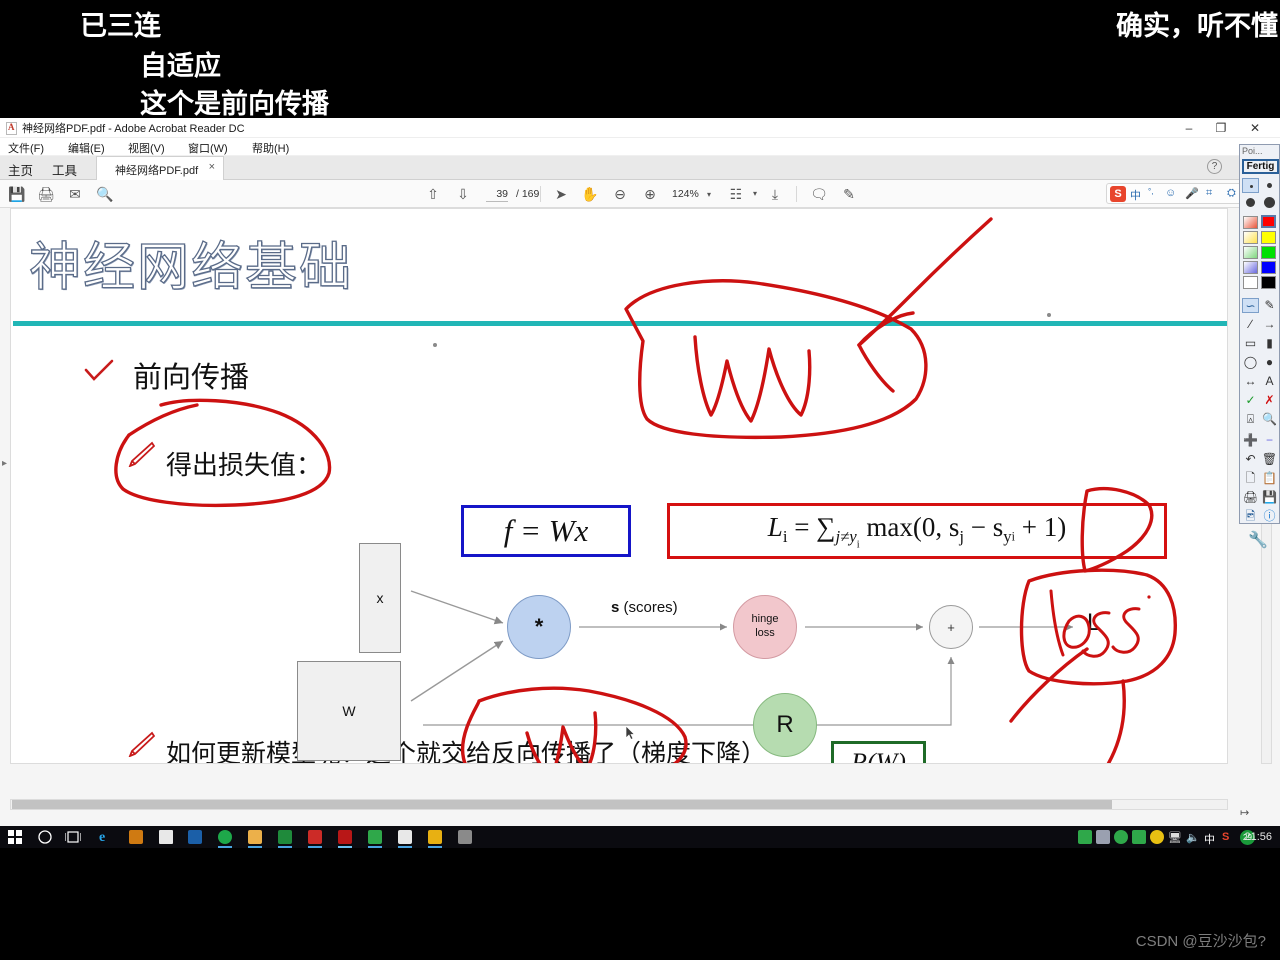  Describe the element at coordinates (1225, 837) in the screenshot. I see `sogou-tray-icon: S` at that location.